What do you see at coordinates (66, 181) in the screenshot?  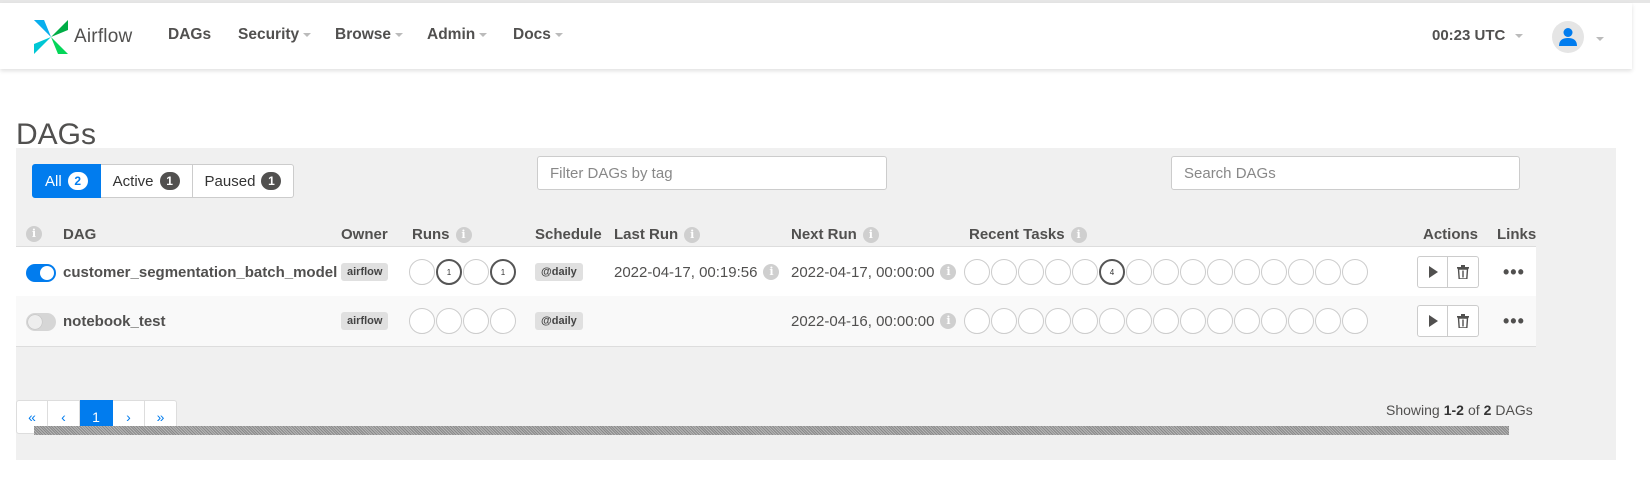 I see `filter-all-button: All 2` at bounding box center [66, 181].